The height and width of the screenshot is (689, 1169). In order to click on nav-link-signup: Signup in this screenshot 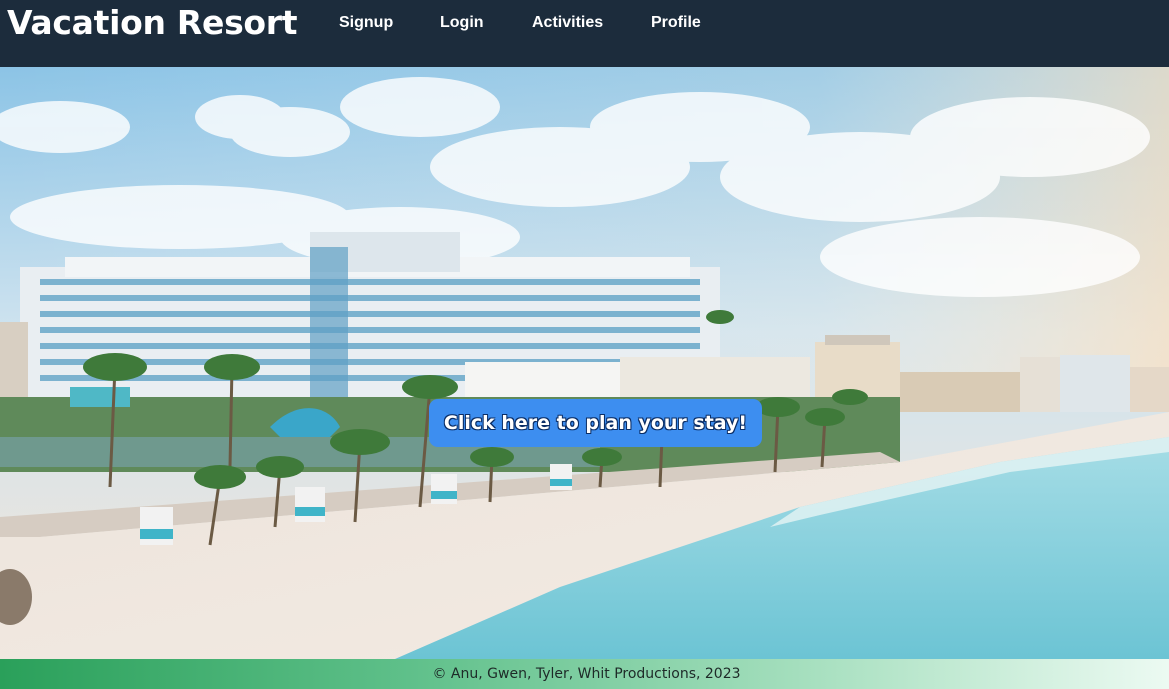, I will do `click(389, 23)`.